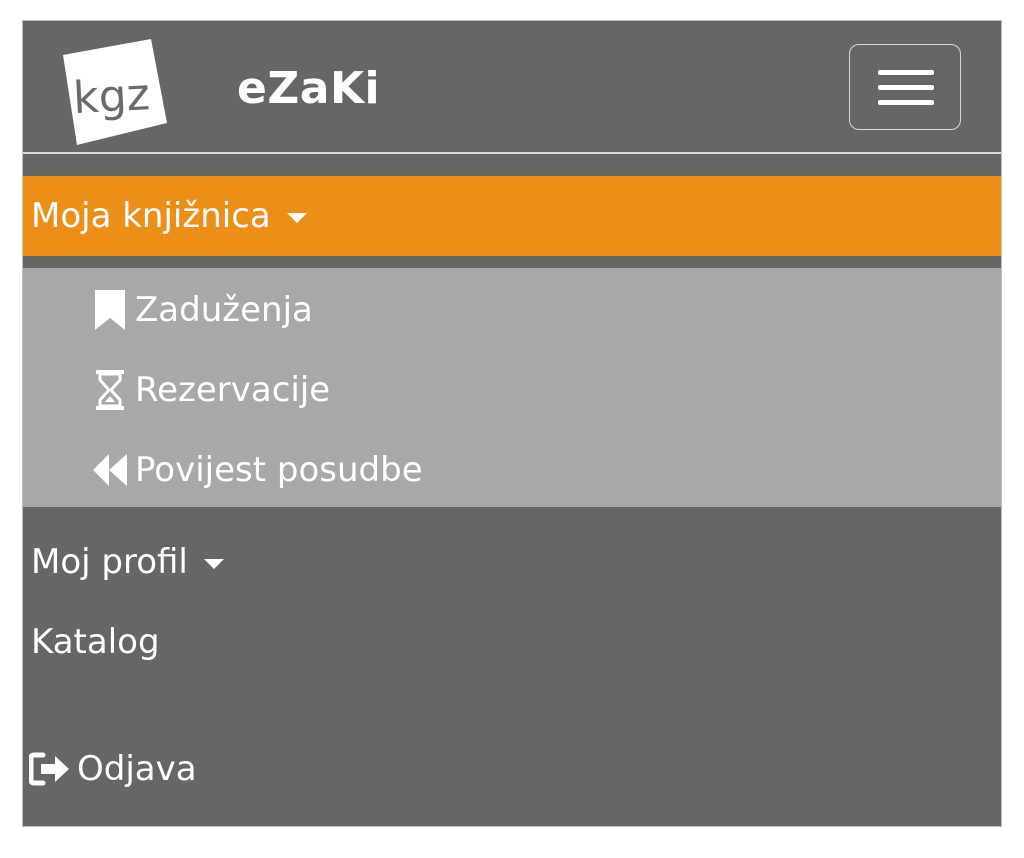  I want to click on navbar-divider, so click(512, 153).